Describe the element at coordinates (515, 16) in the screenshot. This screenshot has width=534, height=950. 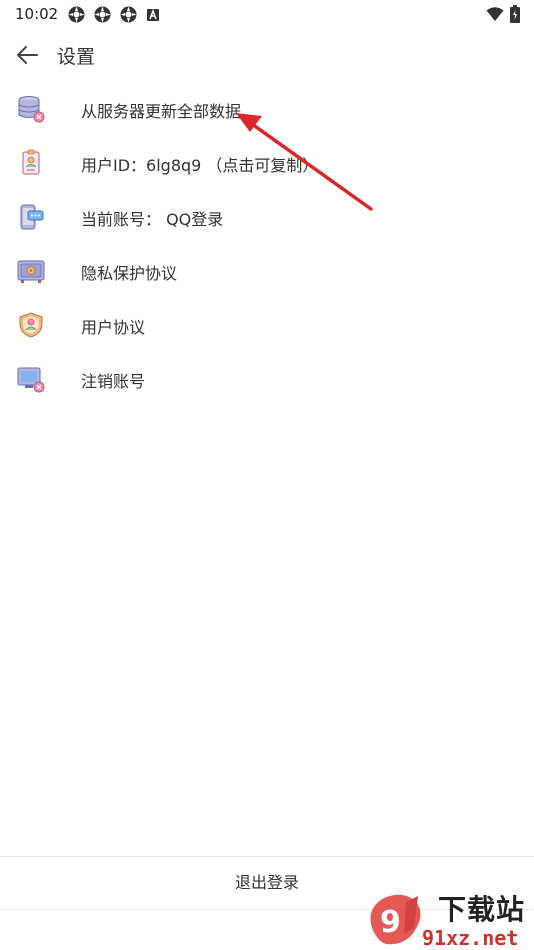
I see `battery-charging-icon` at that location.